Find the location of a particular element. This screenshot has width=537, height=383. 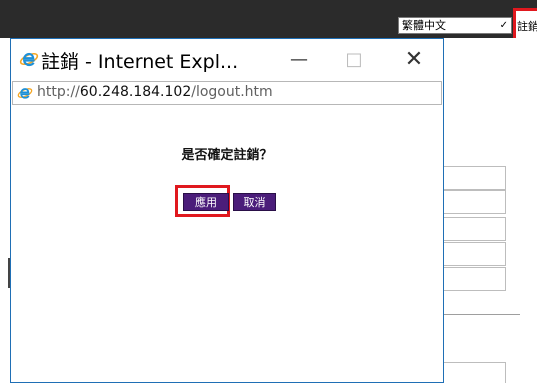

close-button: ✕ is located at coordinates (414, 60).